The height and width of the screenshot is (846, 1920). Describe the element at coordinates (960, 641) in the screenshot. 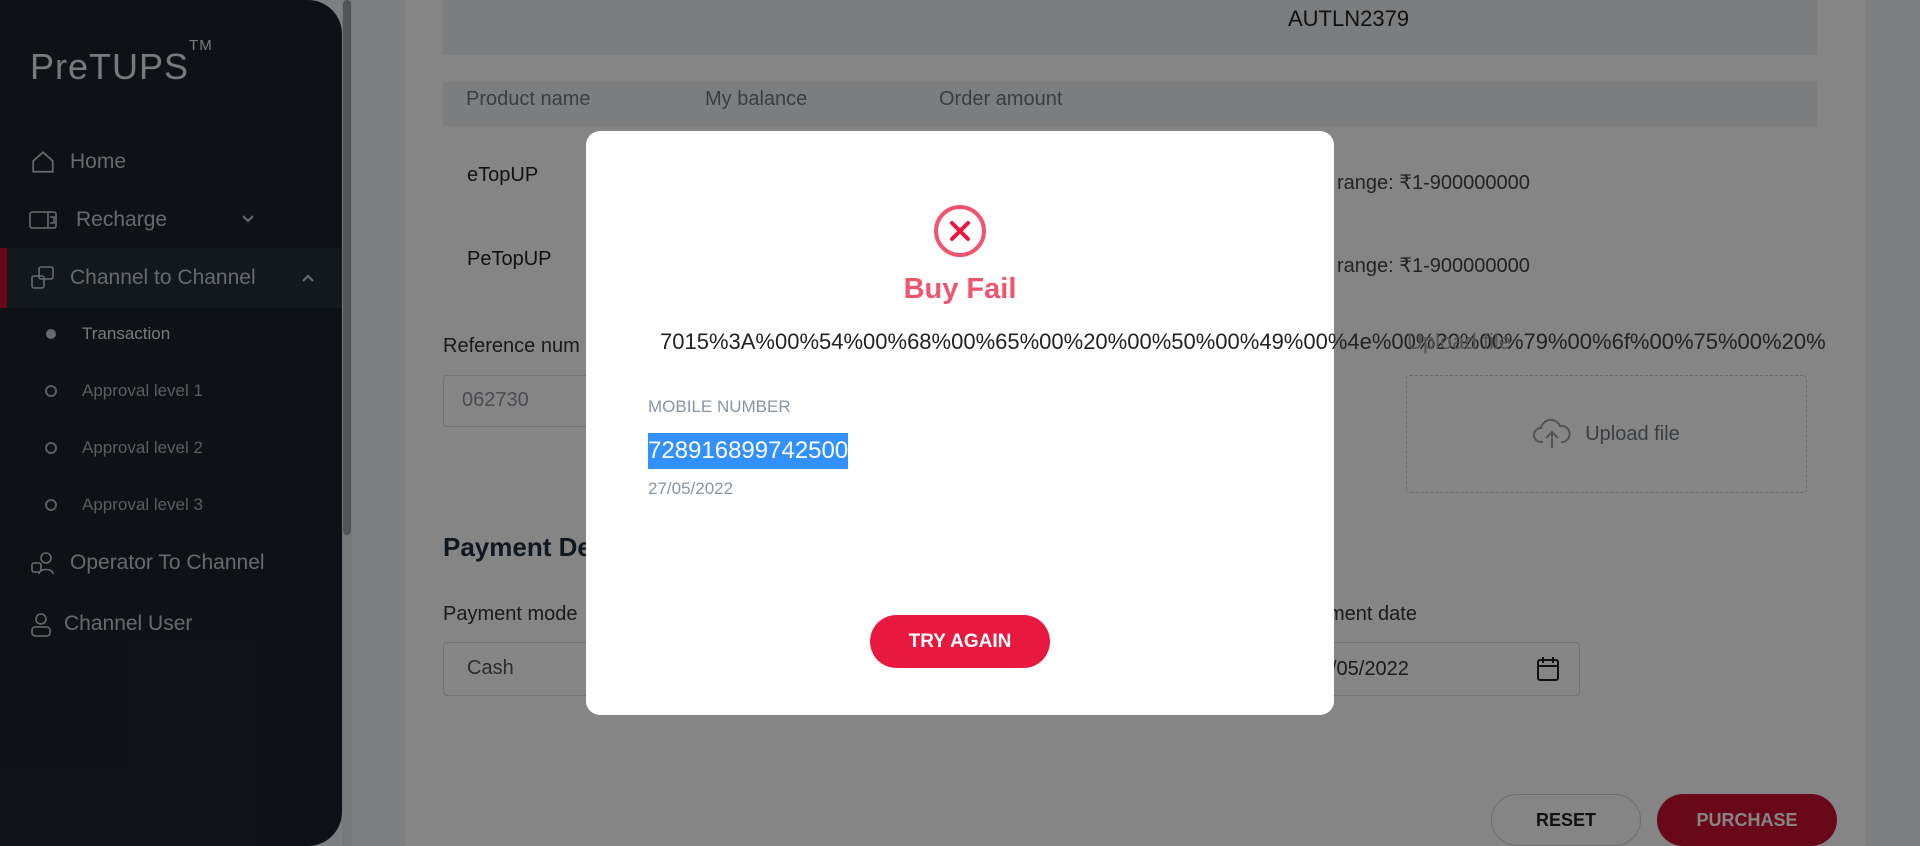

I see `try-again-button: TRY AGAIN` at that location.